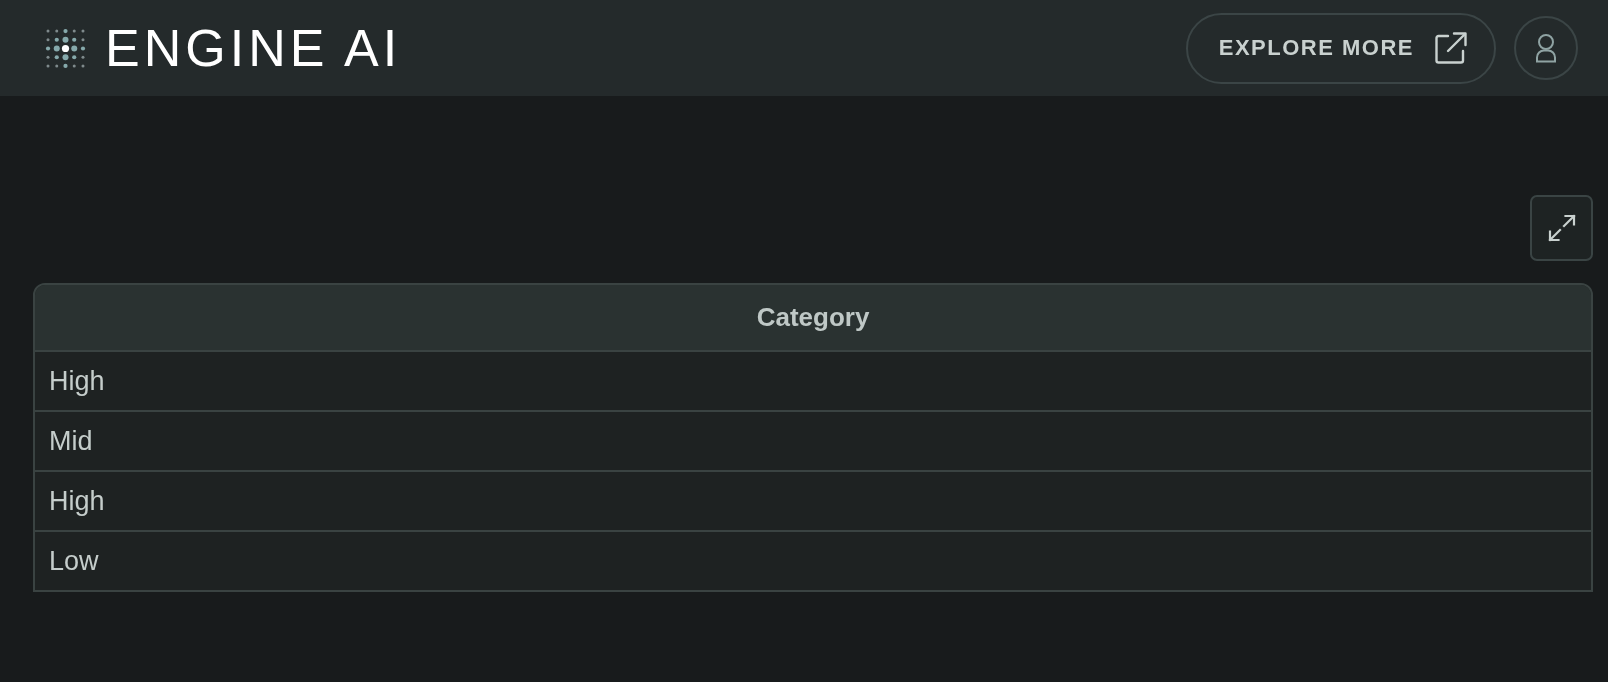  What do you see at coordinates (1451, 48) in the screenshot?
I see `external-link-icon` at bounding box center [1451, 48].